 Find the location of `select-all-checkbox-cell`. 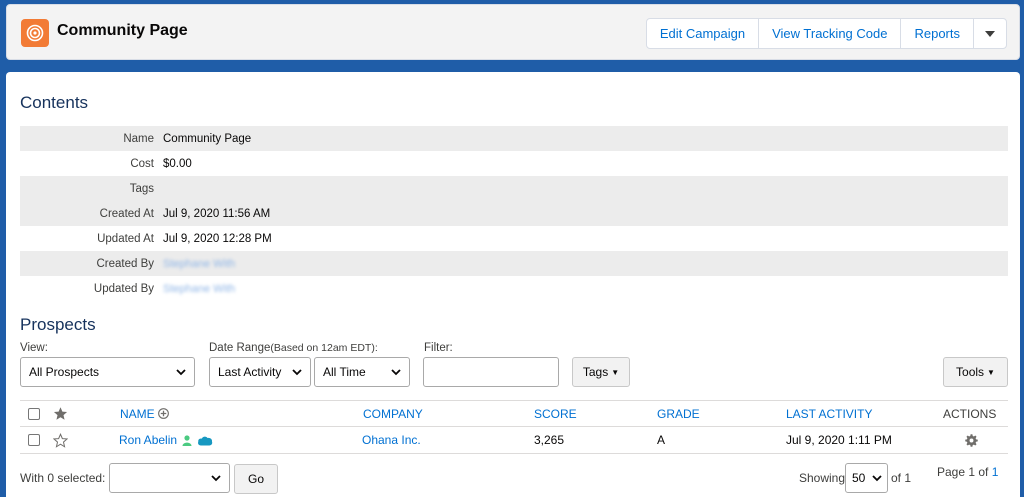

select-all-checkbox-cell is located at coordinates (34, 413).